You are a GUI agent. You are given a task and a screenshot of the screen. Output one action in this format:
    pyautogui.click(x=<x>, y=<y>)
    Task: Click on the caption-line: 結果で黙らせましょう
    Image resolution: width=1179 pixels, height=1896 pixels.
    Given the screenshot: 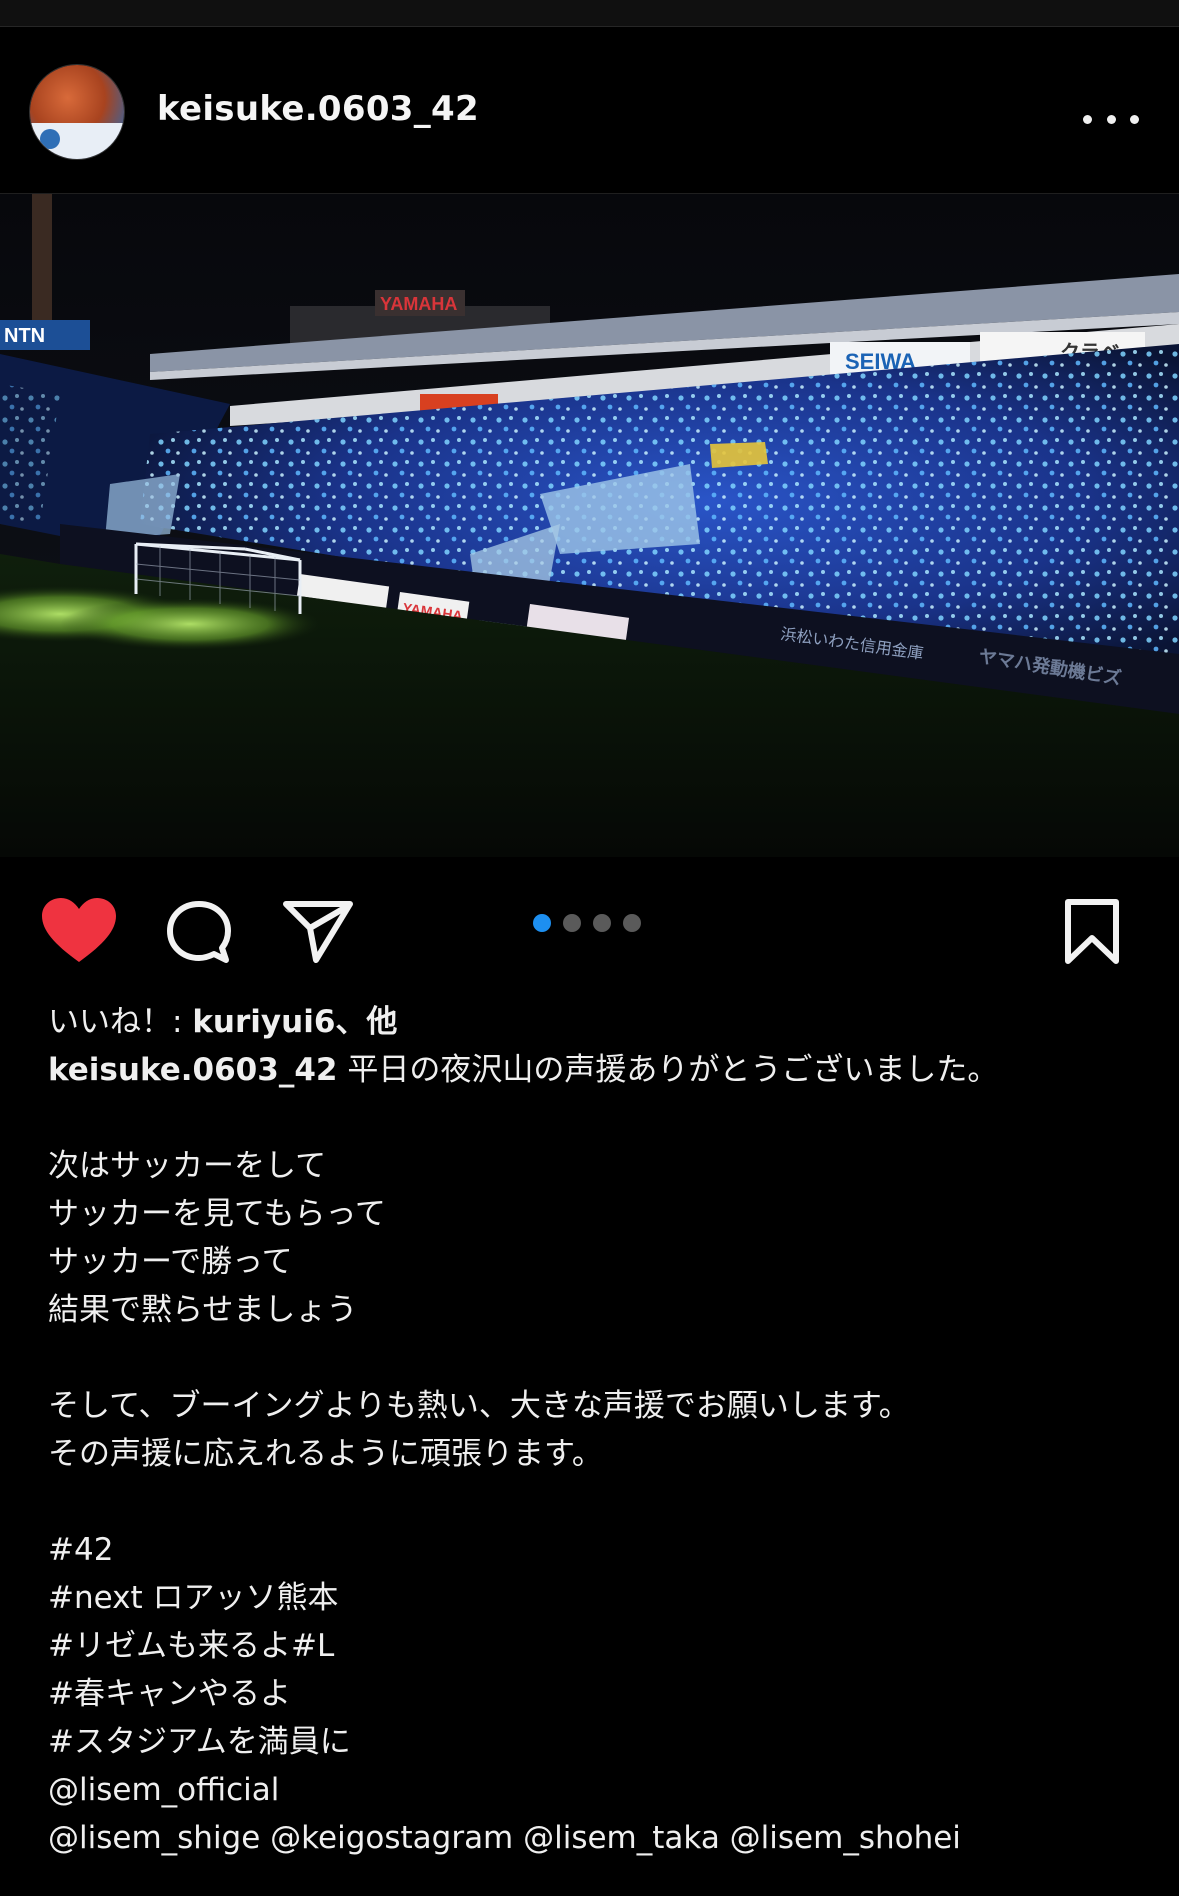 What is the action you would take?
    pyautogui.click(x=203, y=1310)
    